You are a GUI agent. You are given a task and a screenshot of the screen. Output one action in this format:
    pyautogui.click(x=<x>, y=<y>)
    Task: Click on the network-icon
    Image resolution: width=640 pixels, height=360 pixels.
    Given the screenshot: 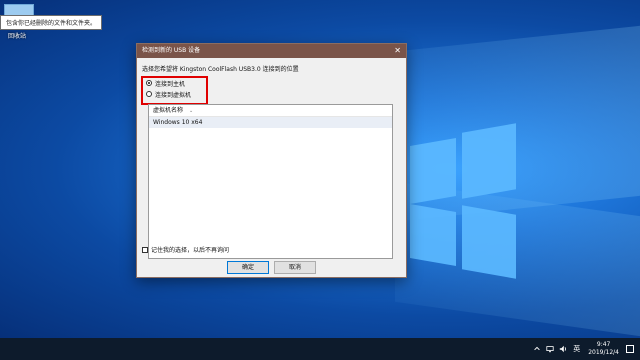 What is the action you would take?
    pyautogui.click(x=550, y=349)
    